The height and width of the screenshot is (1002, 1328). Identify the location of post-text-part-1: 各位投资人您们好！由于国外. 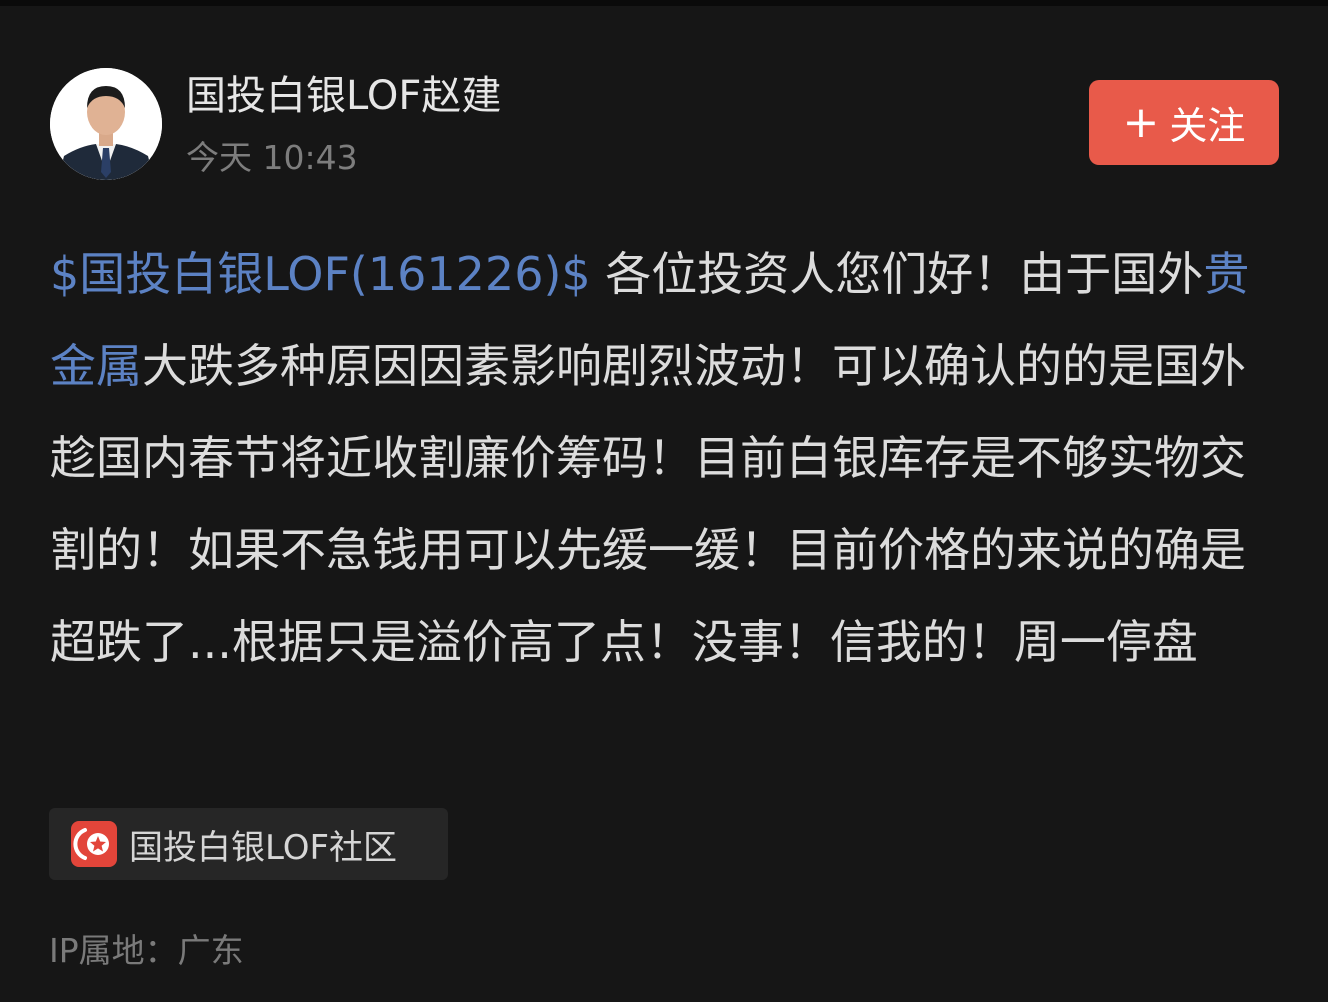
(897, 274).